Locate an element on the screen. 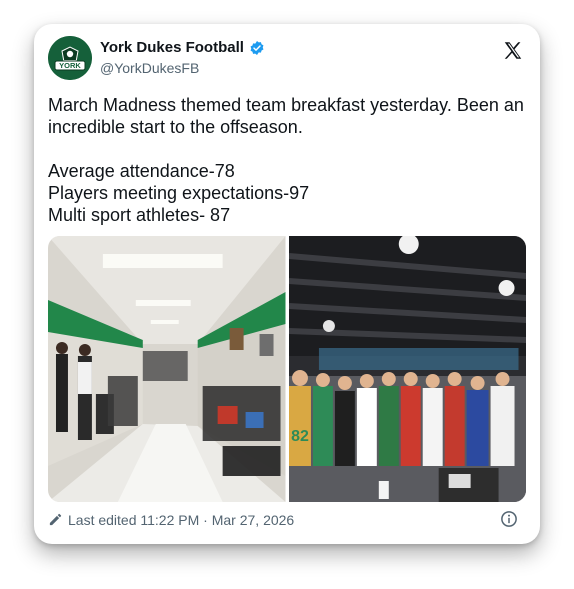 This screenshot has height=589, width=574. verified-badge-icon is located at coordinates (257, 48).